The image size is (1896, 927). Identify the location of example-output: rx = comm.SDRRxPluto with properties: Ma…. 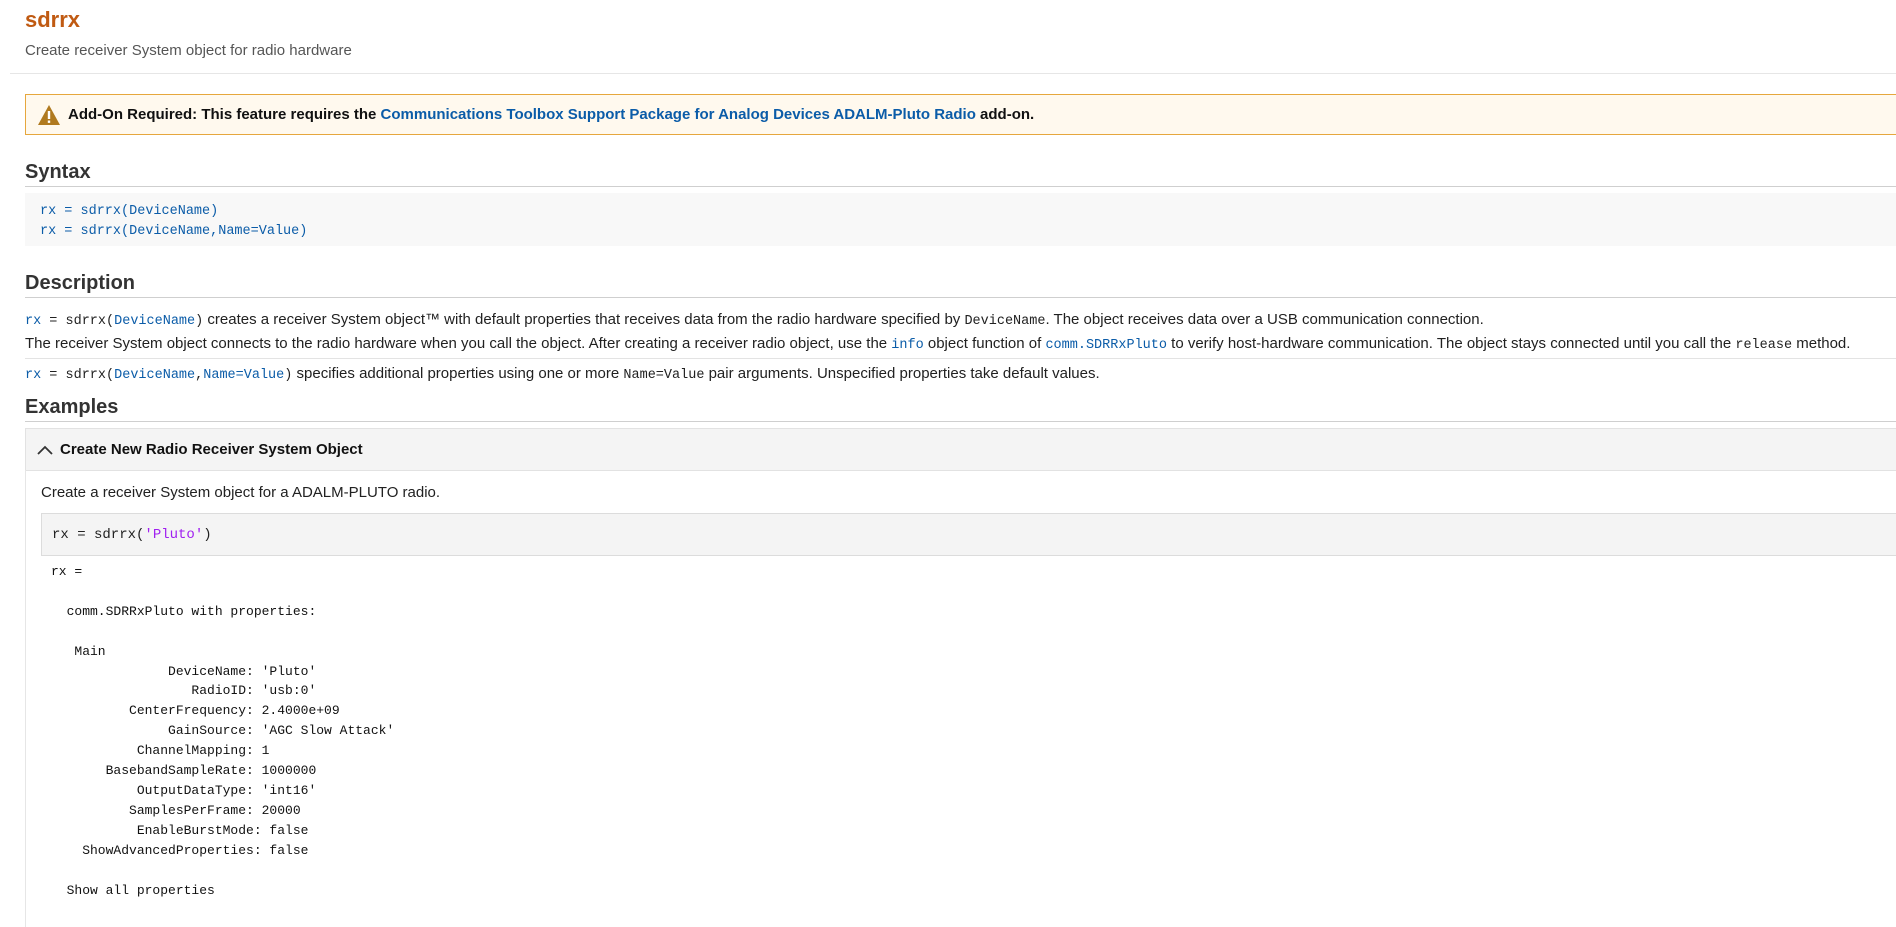
(223, 731).